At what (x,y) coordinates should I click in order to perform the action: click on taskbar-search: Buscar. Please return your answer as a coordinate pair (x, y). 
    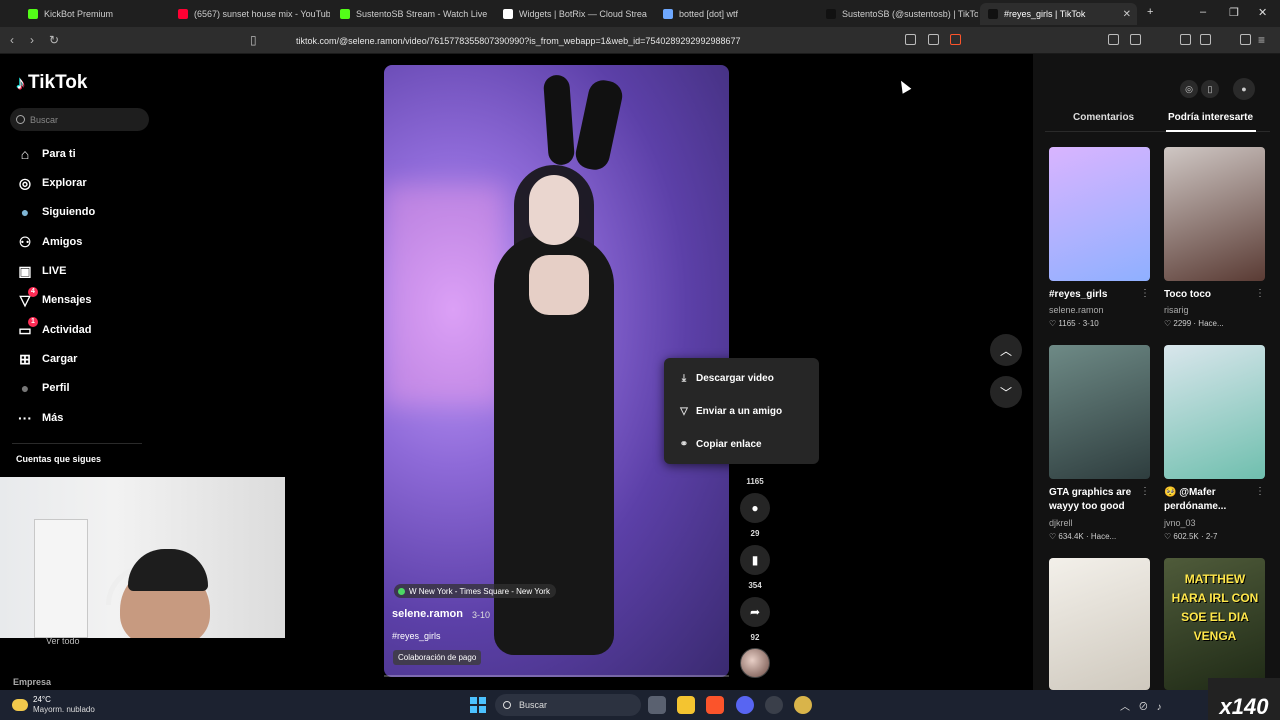
    Looking at the image, I should click on (568, 705).